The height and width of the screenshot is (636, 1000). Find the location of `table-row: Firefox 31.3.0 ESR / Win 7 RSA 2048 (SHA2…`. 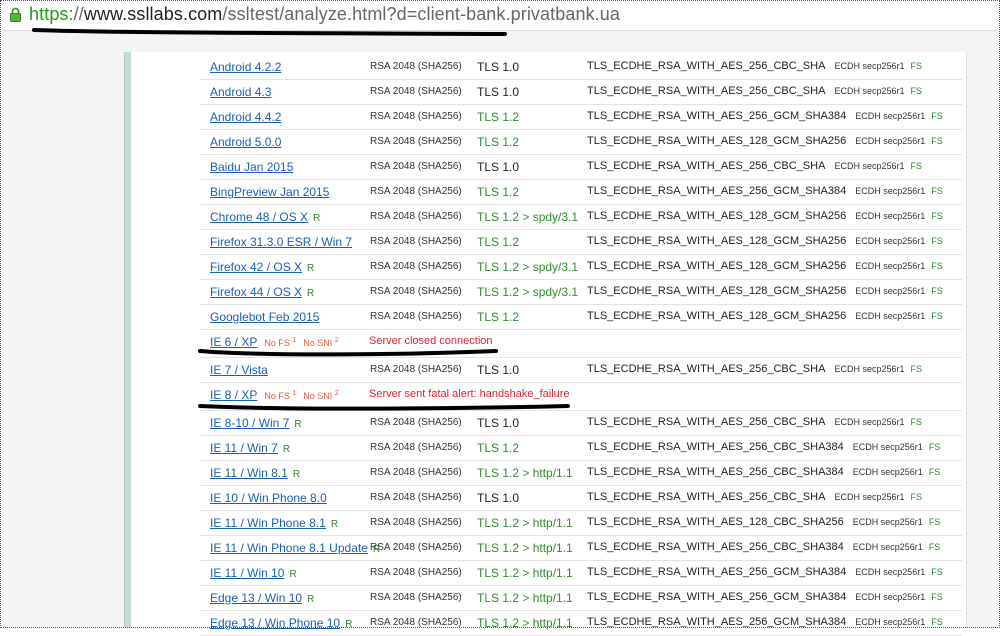

table-row: Firefox 31.3.0 ESR / Win 7 RSA 2048 (SHA2… is located at coordinates (581, 242).